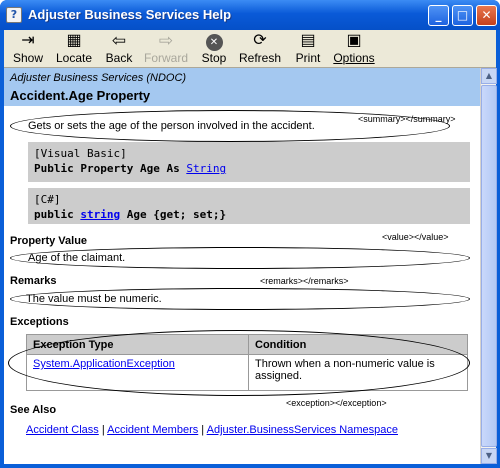  I want to click on stop-icon: ✕, so click(214, 41).